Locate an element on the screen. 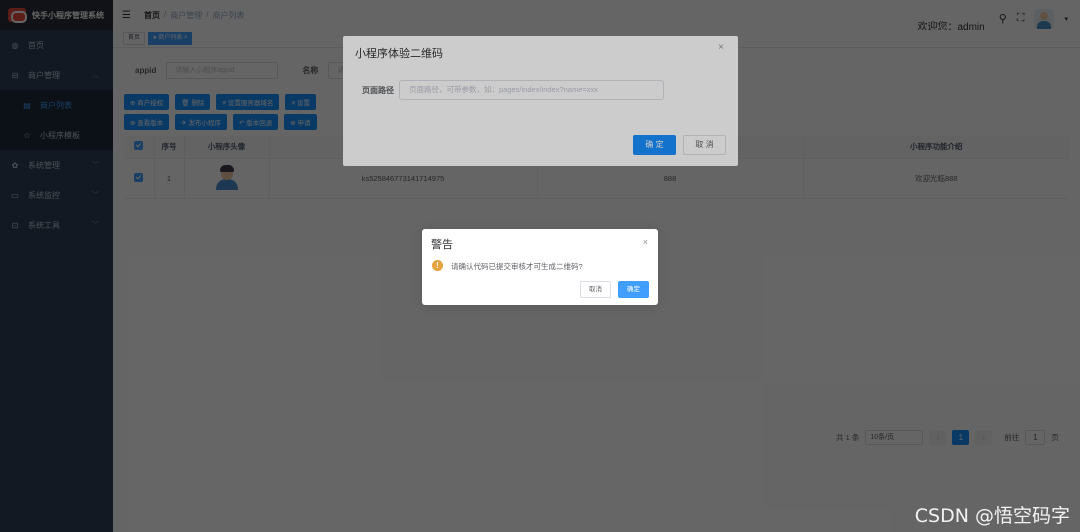  watermark-text: CSDN @悟空码字 is located at coordinates (992, 516).